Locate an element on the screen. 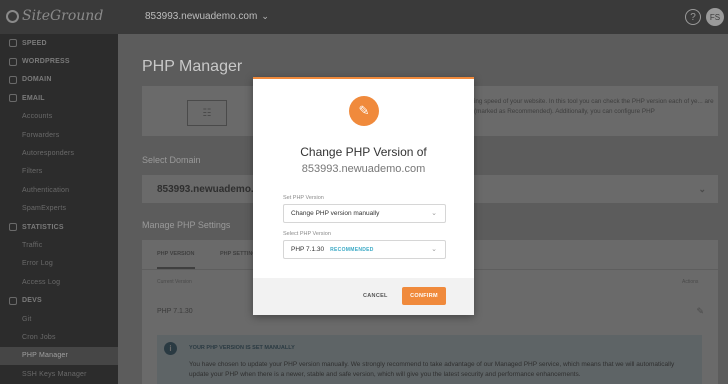  set-php-version-select: Change PHP version manually ⌄ is located at coordinates (364, 213).